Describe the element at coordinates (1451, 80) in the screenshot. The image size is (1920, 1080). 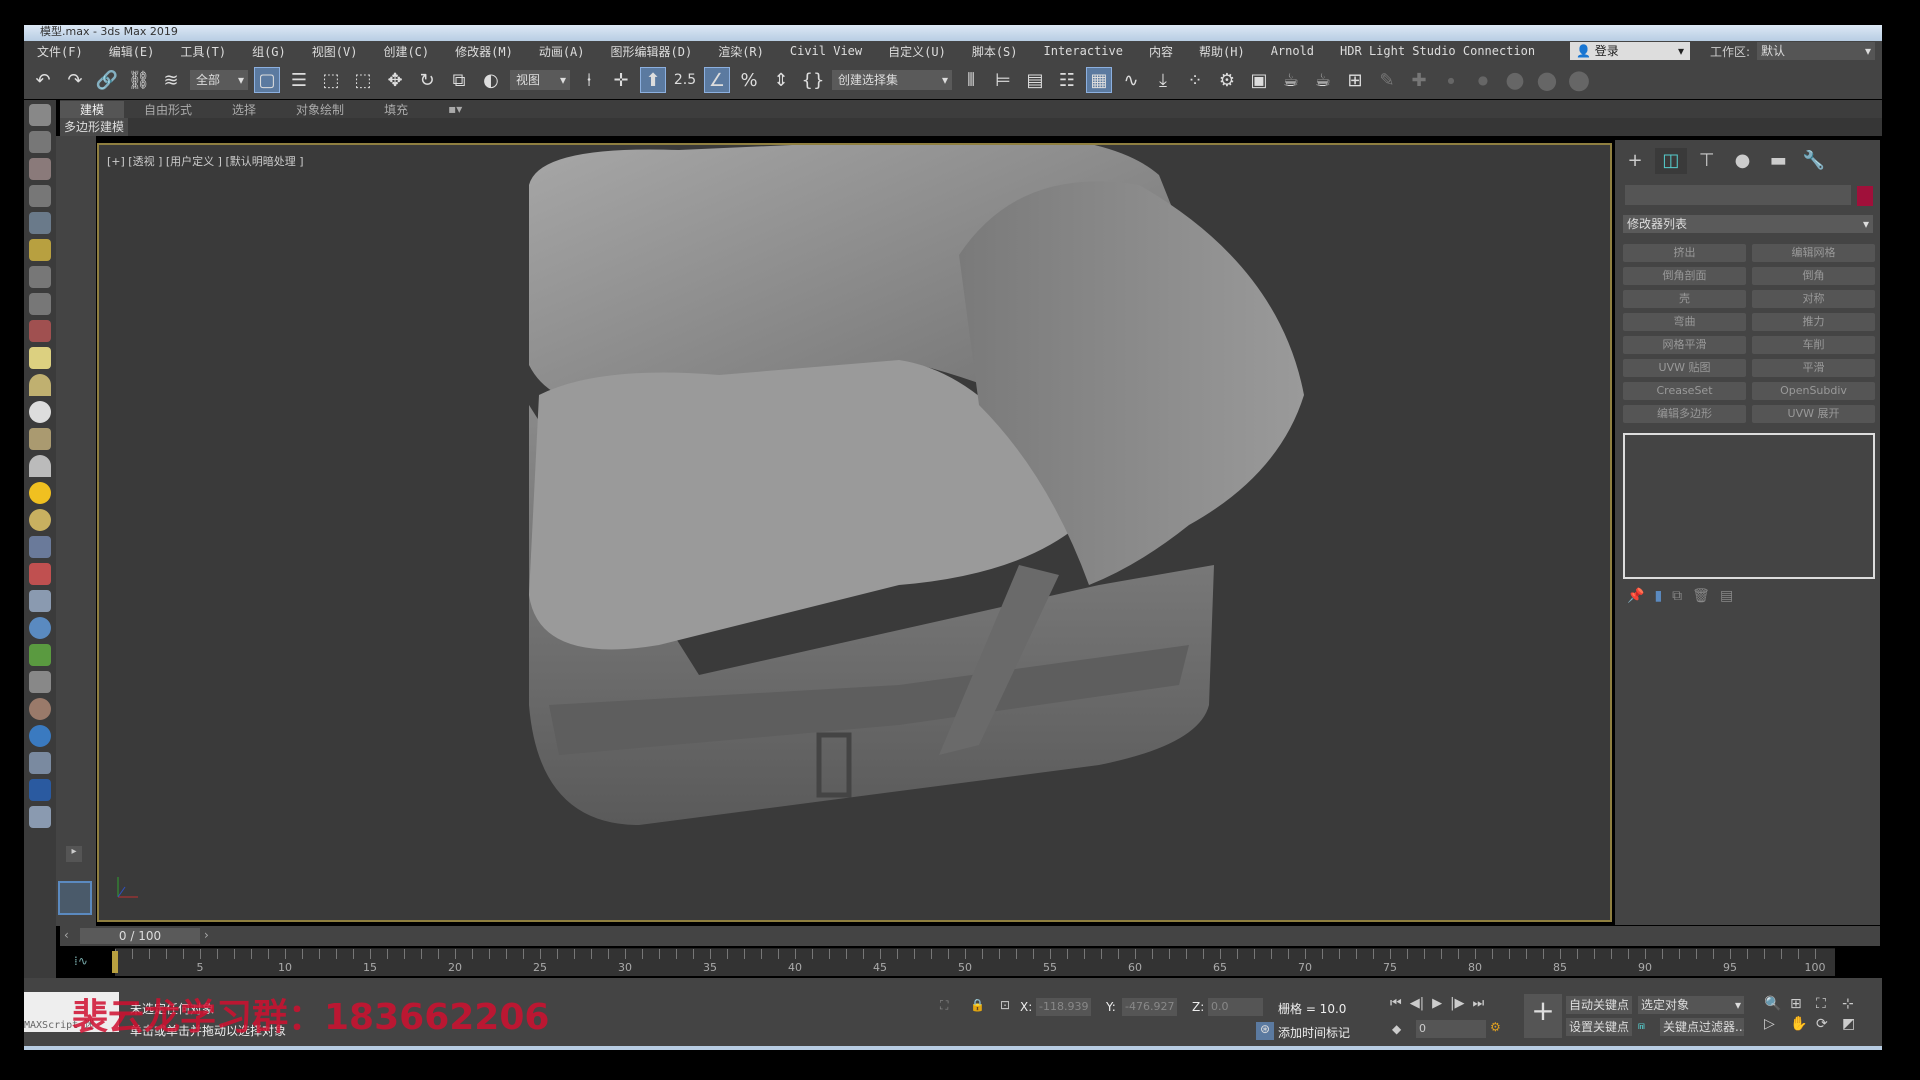
I see `brush-size-1-icon: ●` at that location.